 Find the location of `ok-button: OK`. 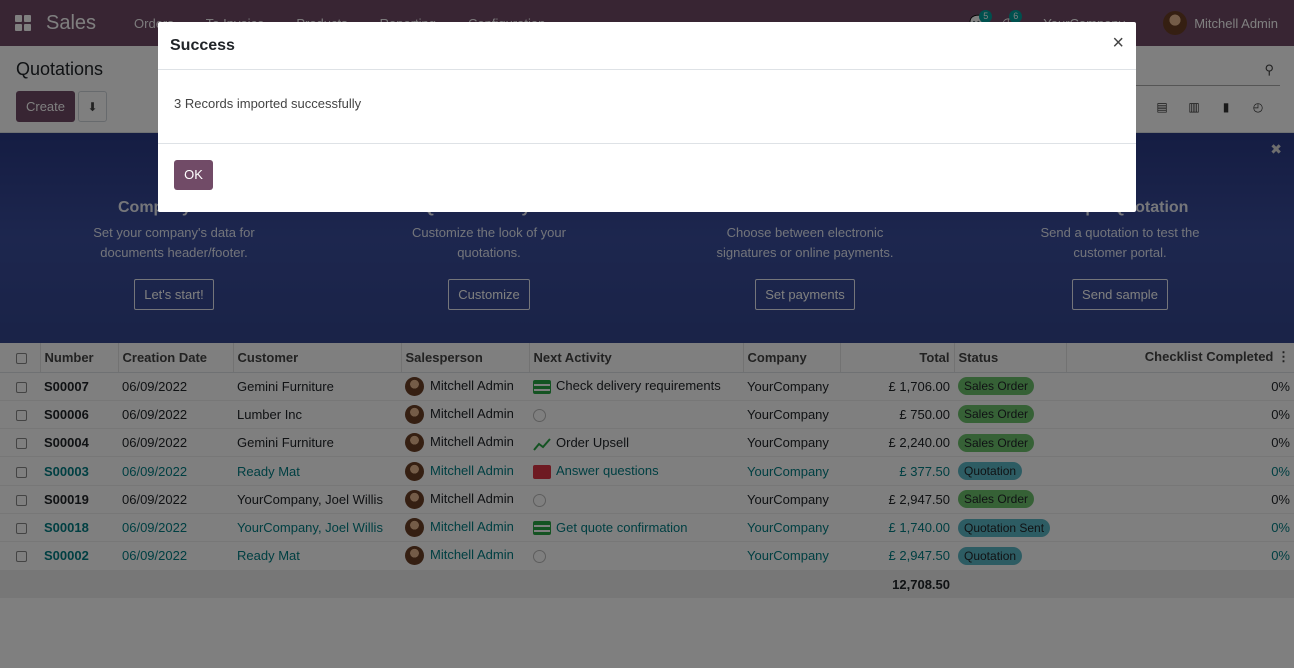

ok-button: OK is located at coordinates (193, 175).